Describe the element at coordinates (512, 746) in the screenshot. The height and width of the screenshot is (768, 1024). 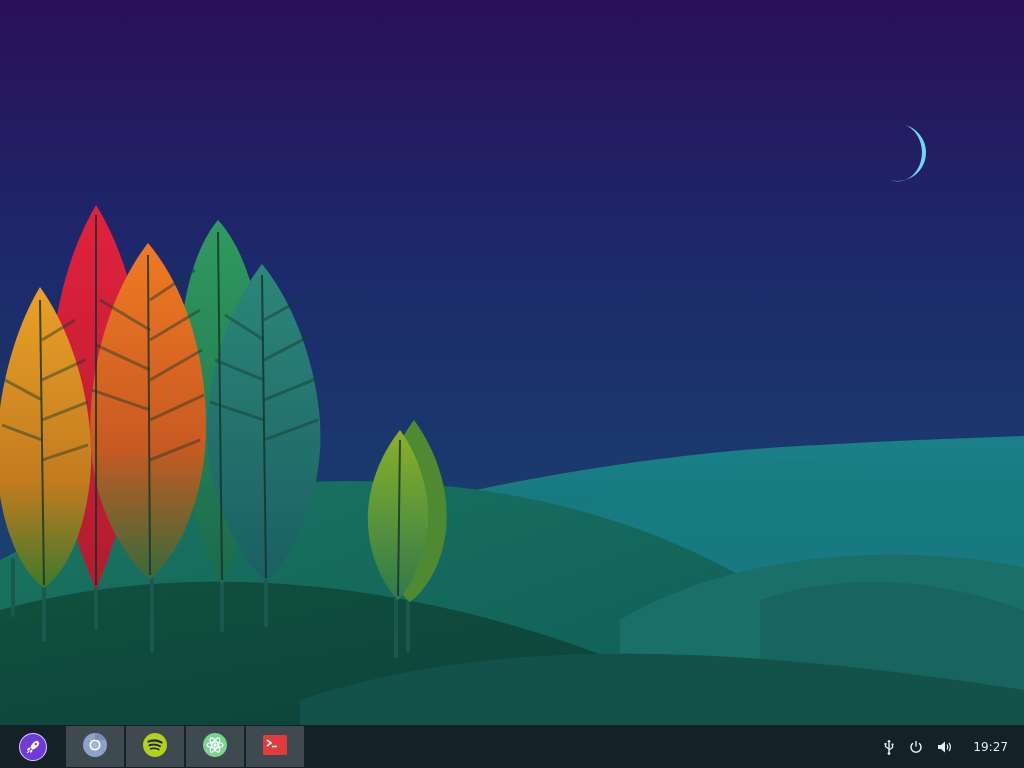
I see `taskbar: 19:27` at that location.